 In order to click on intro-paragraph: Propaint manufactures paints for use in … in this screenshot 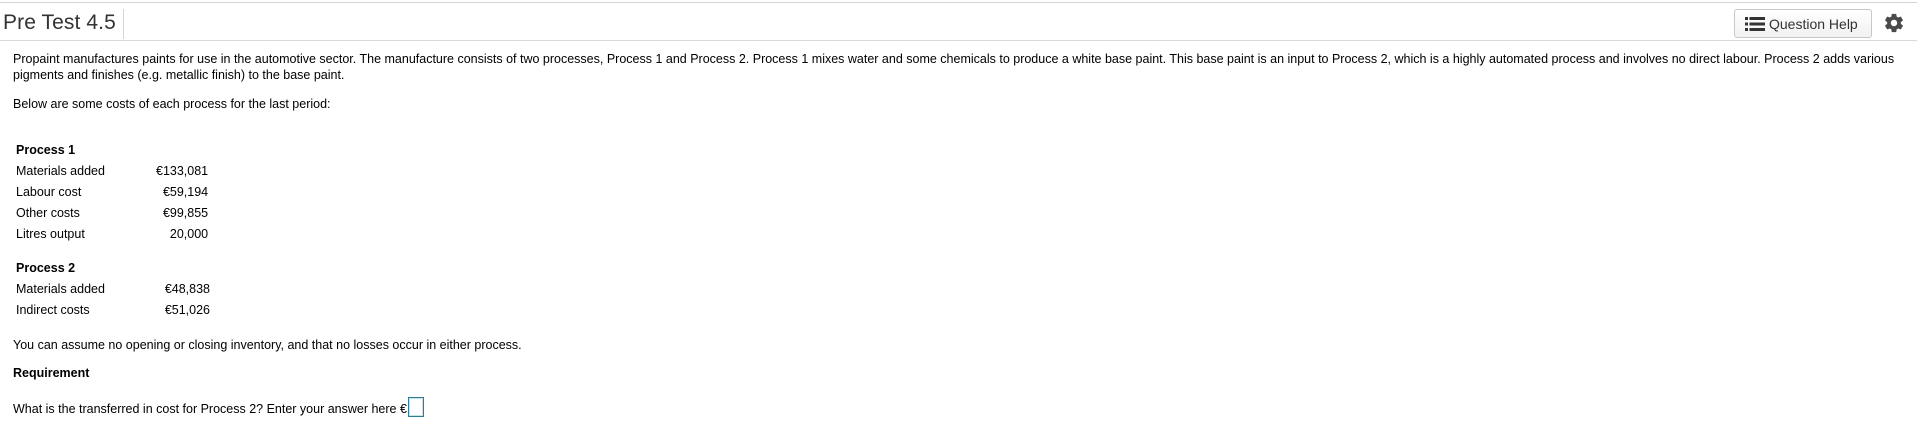, I will do `click(954, 67)`.